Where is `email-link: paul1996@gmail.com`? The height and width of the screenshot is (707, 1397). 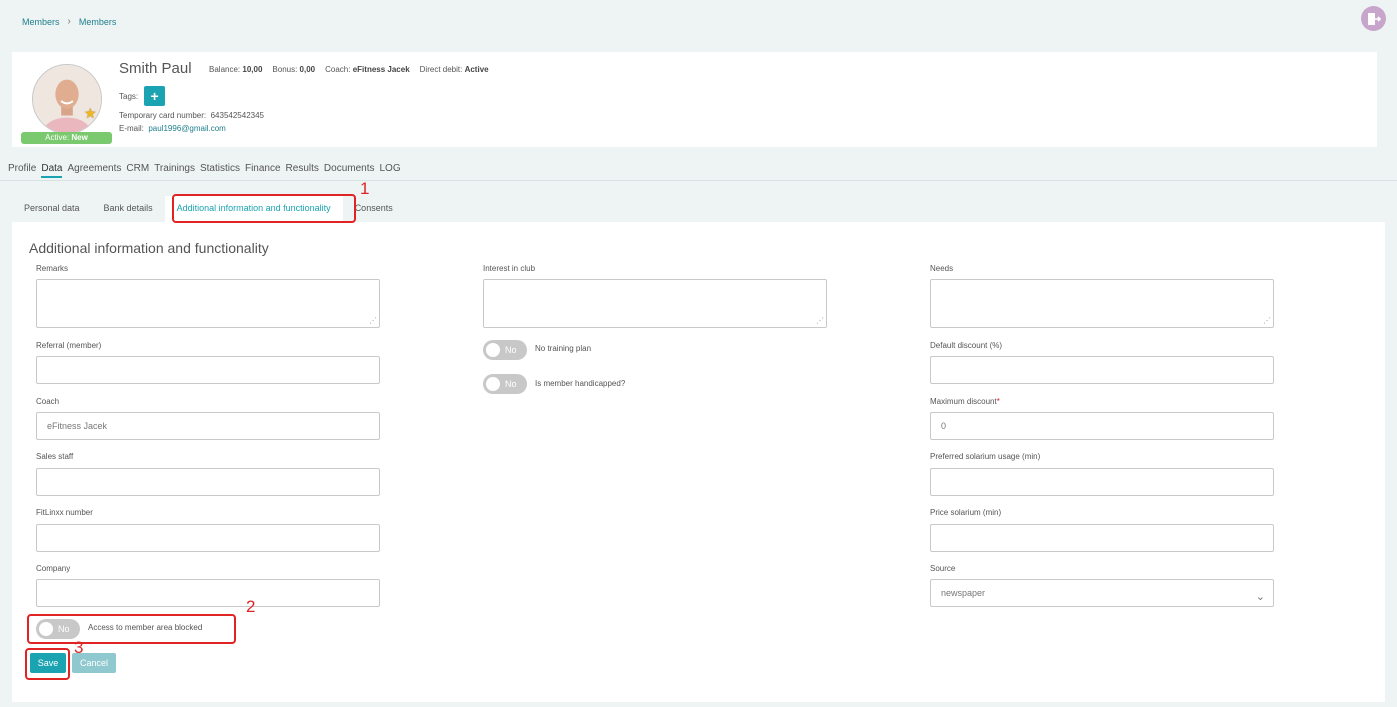
email-link: paul1996@gmail.com is located at coordinates (187, 128).